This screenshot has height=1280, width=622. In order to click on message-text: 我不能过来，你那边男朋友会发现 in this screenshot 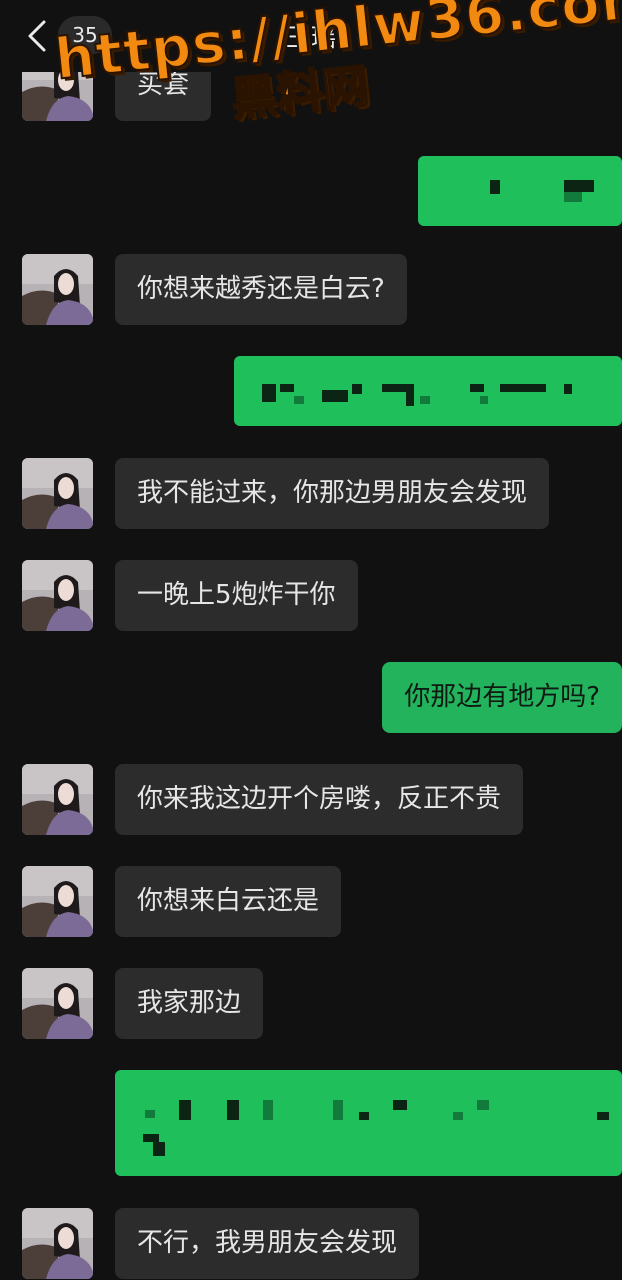, I will do `click(332, 493)`.